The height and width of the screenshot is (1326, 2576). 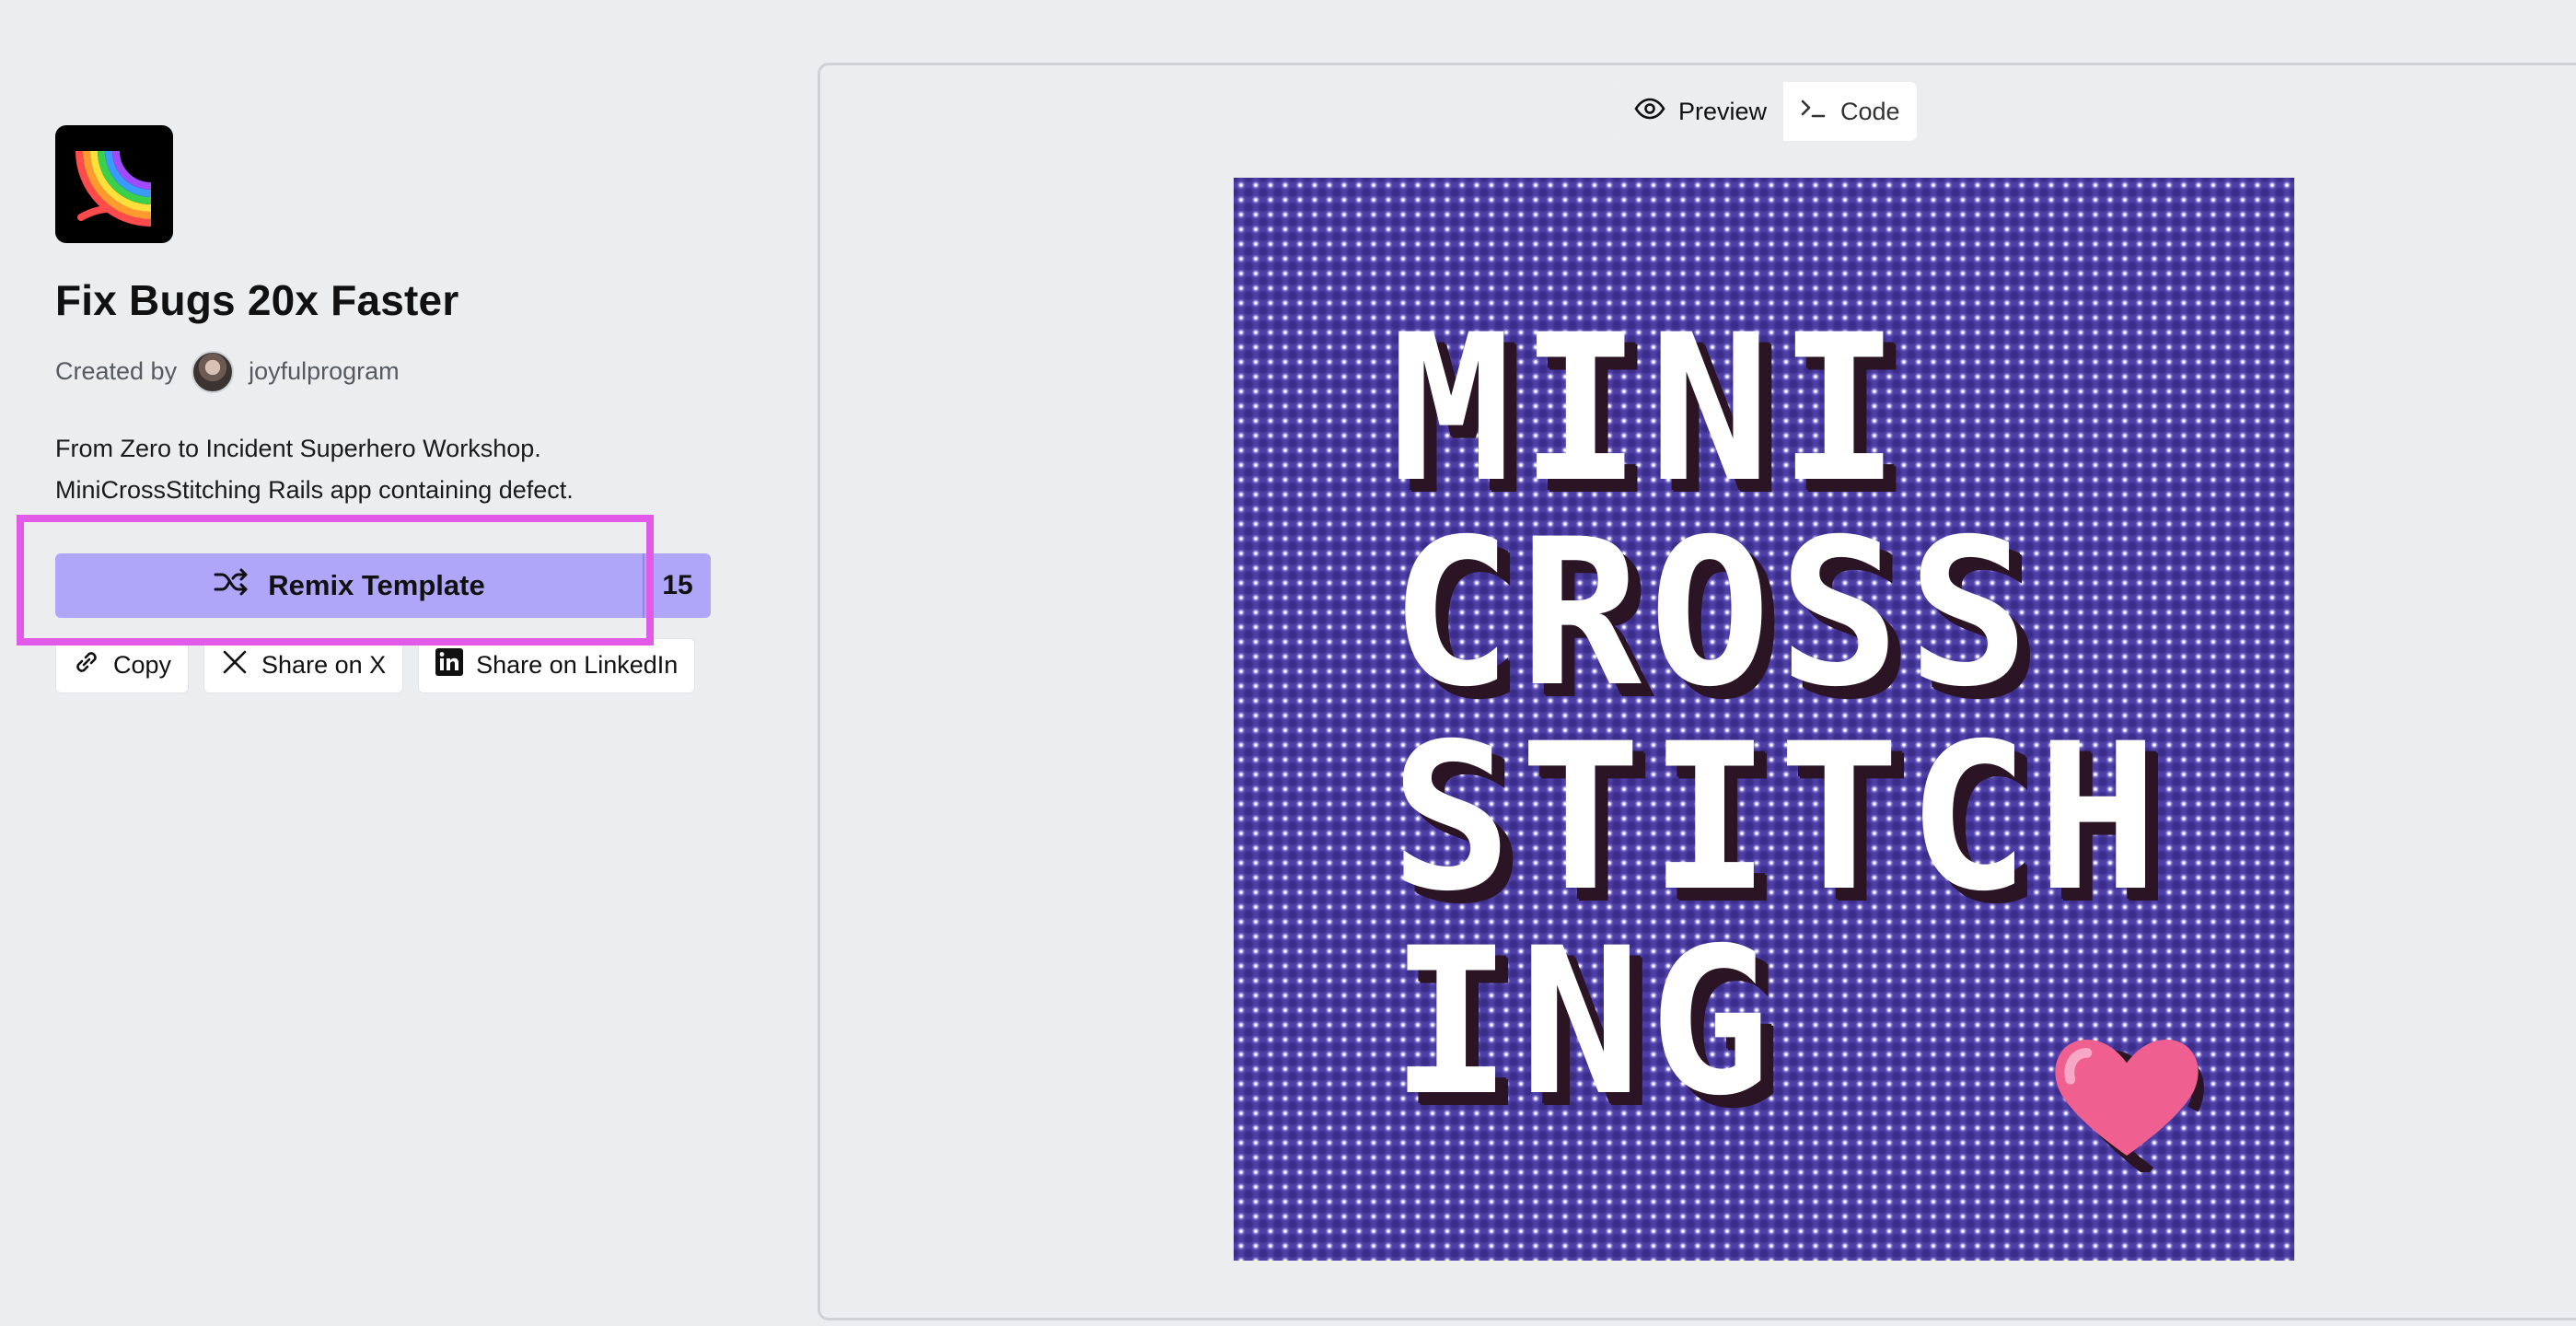 What do you see at coordinates (257, 300) in the screenshot?
I see `template-title: Fix Bugs 20x Faster` at bounding box center [257, 300].